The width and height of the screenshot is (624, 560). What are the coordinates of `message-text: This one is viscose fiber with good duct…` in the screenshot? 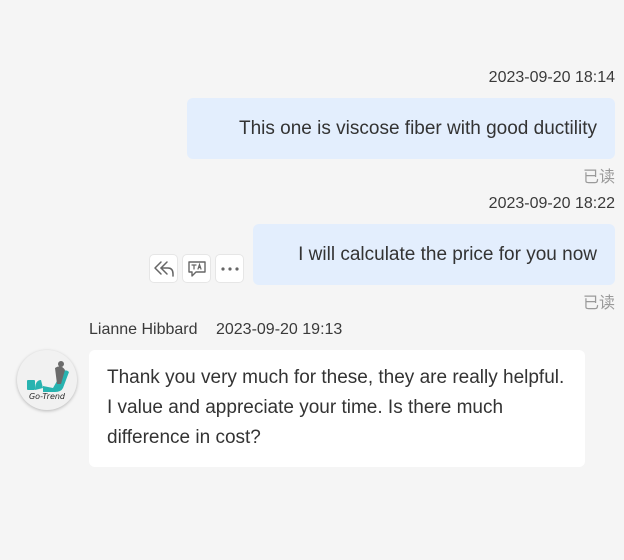 It's located at (418, 128).